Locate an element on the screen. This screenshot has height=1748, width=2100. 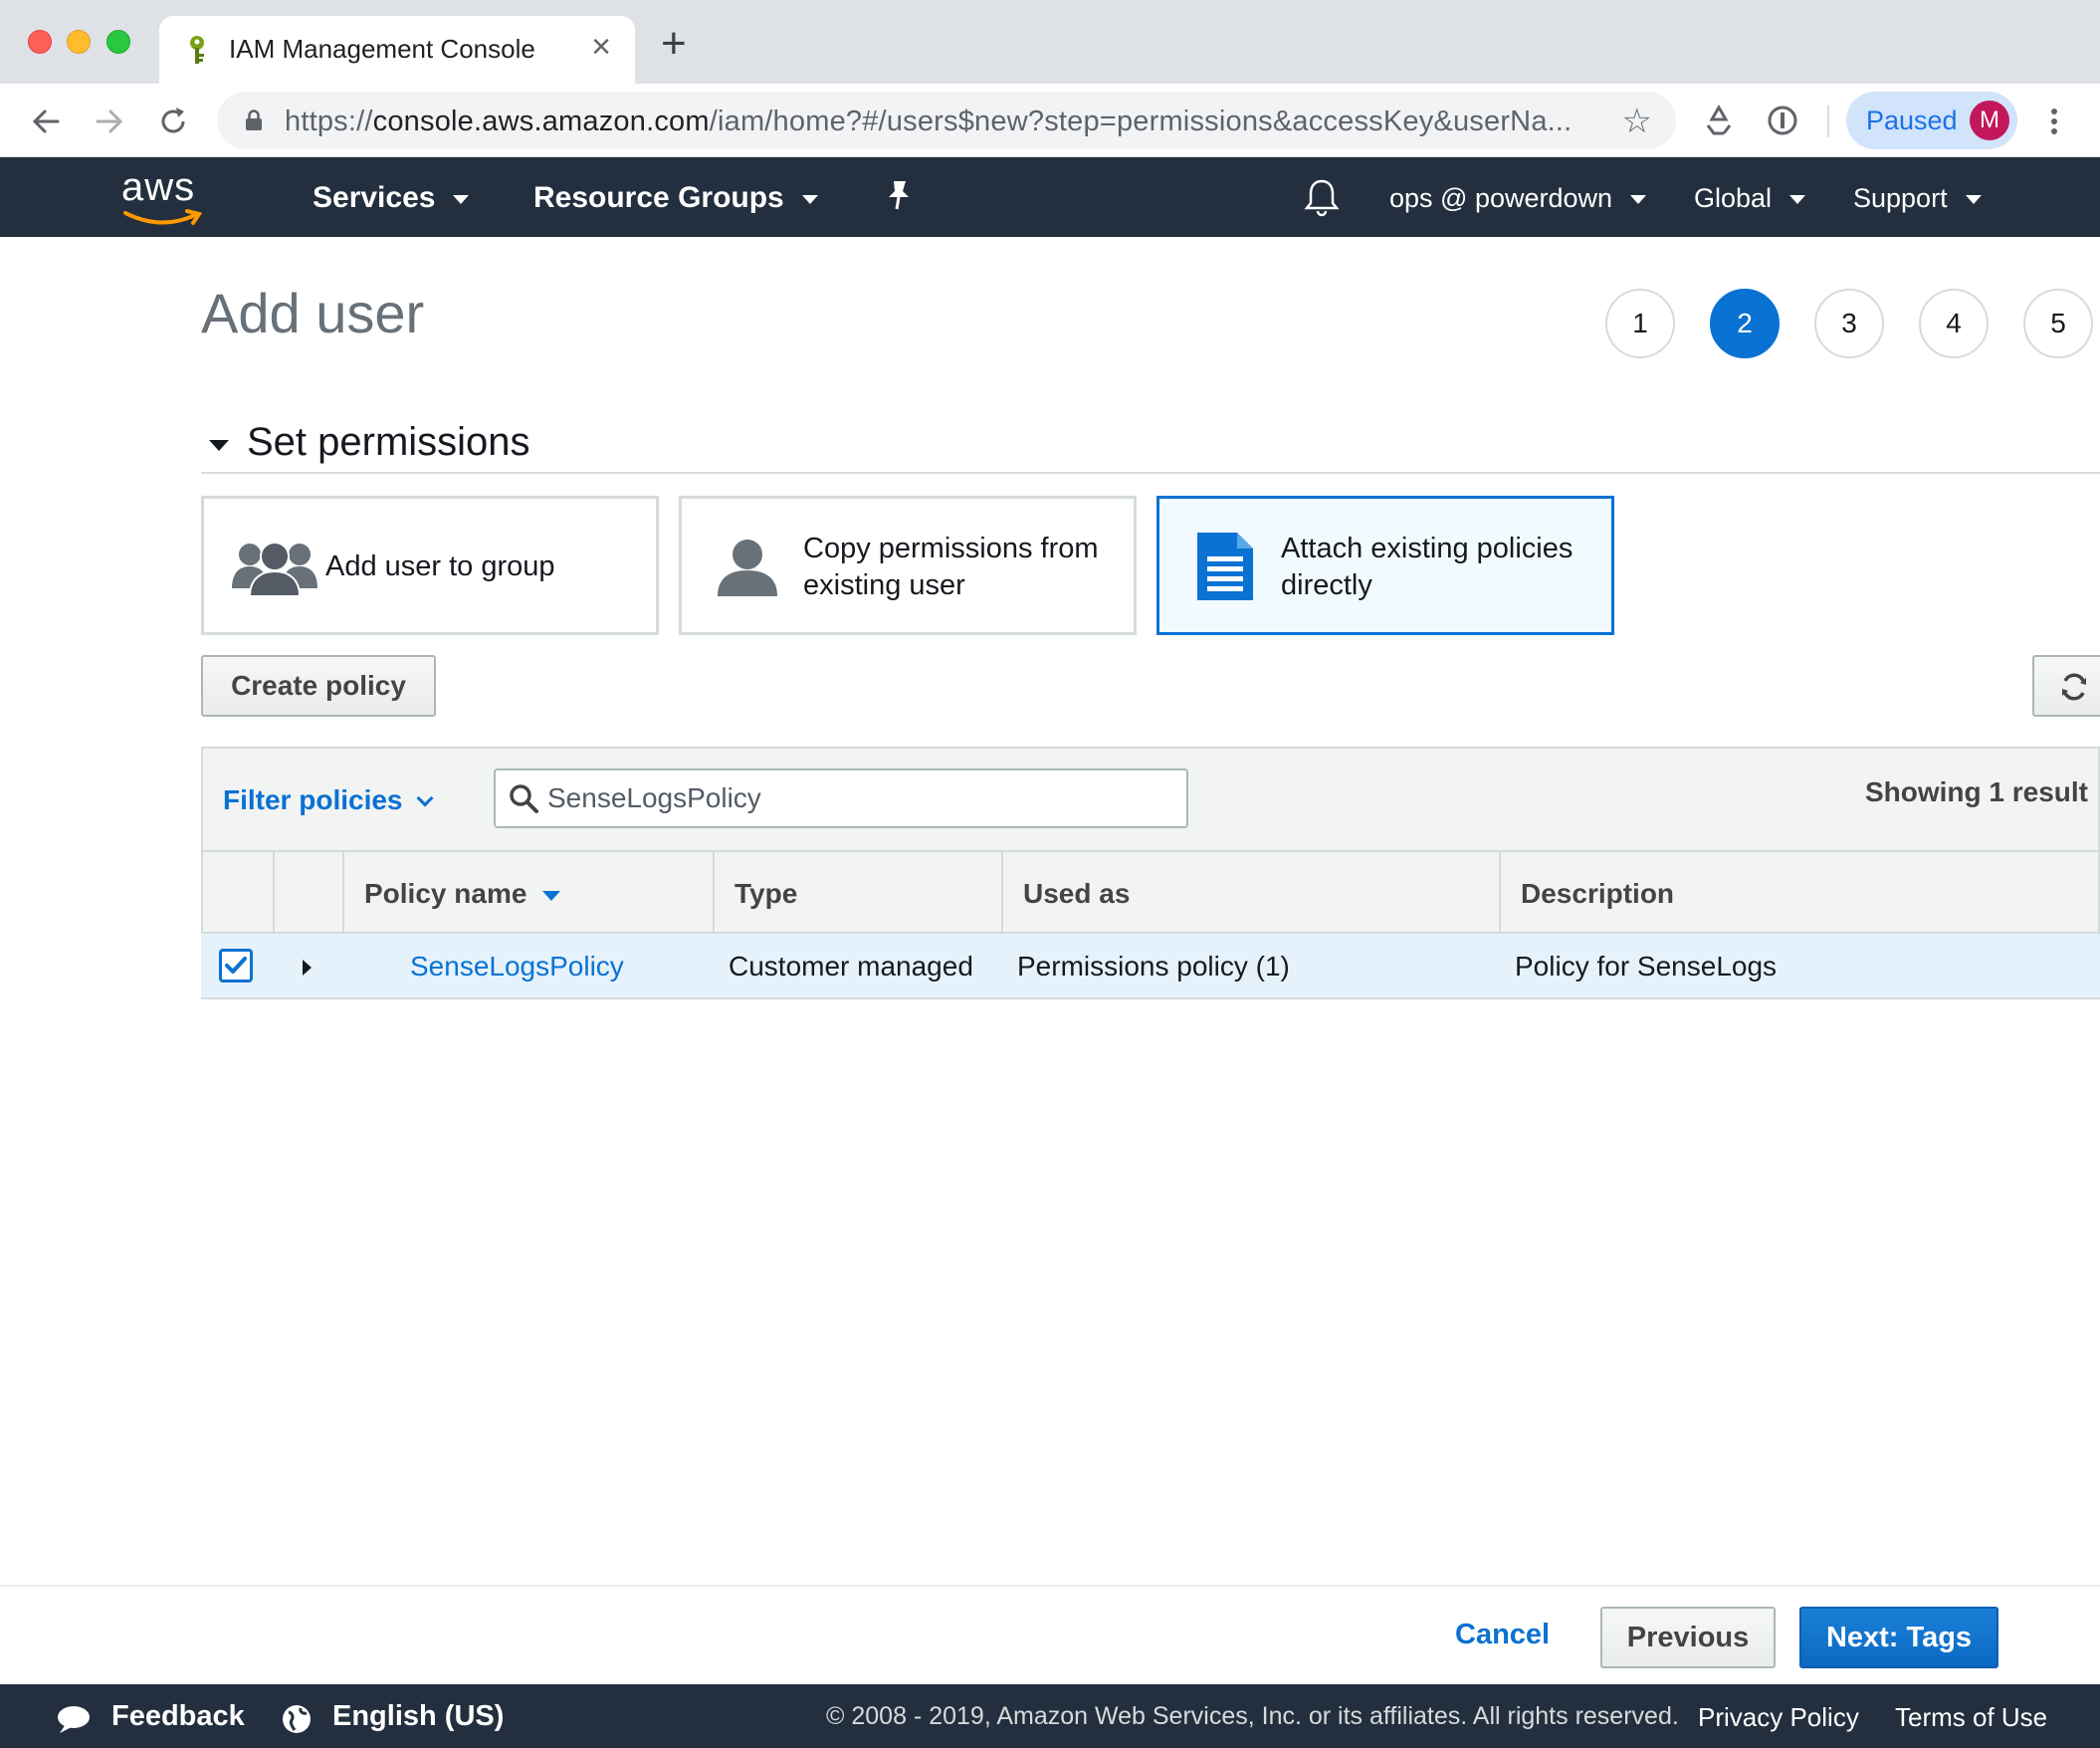
refresh-button is located at coordinates (2066, 686).